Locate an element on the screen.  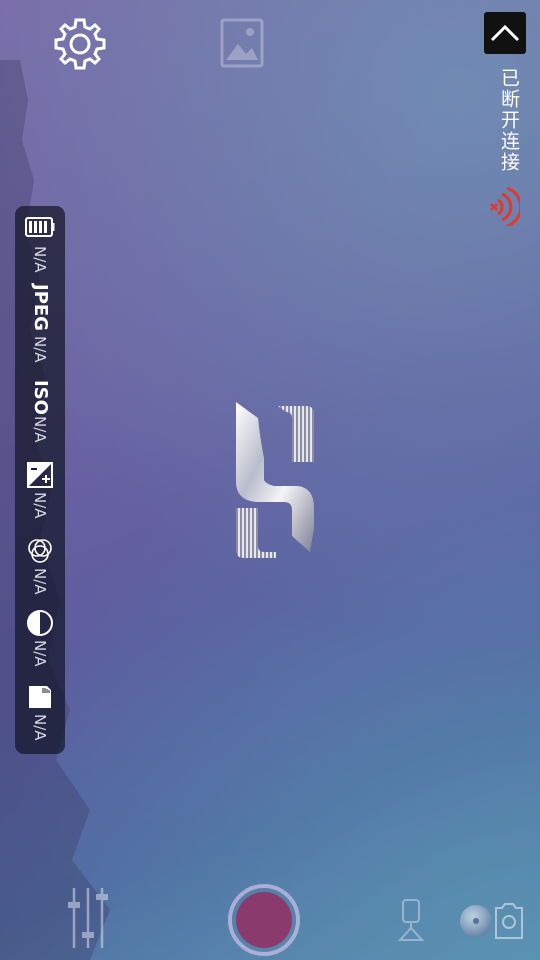
collapse-button is located at coordinates (505, 33).